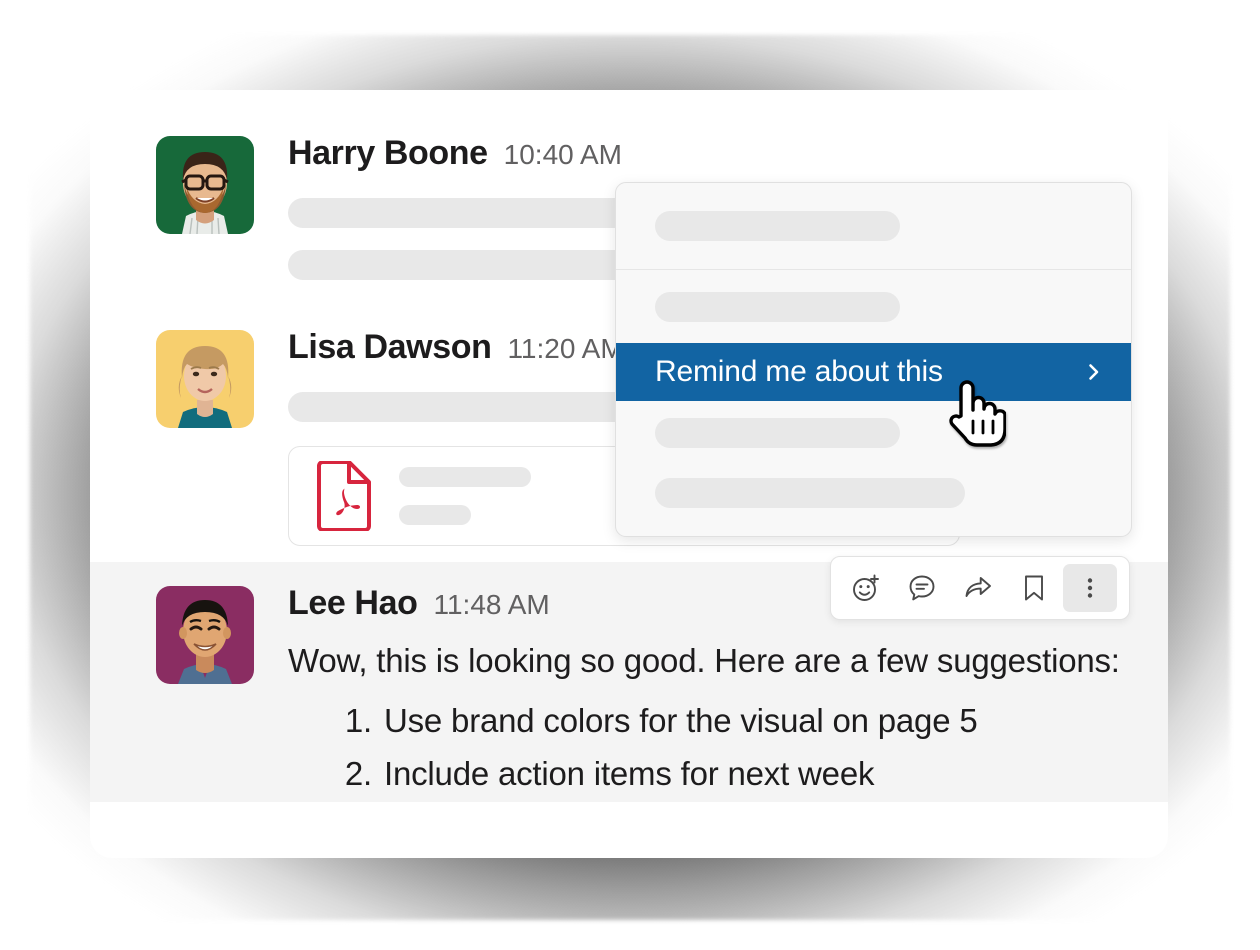 The width and height of the screenshot is (1260, 950). I want to click on emoji-plus-icon, so click(866, 587).